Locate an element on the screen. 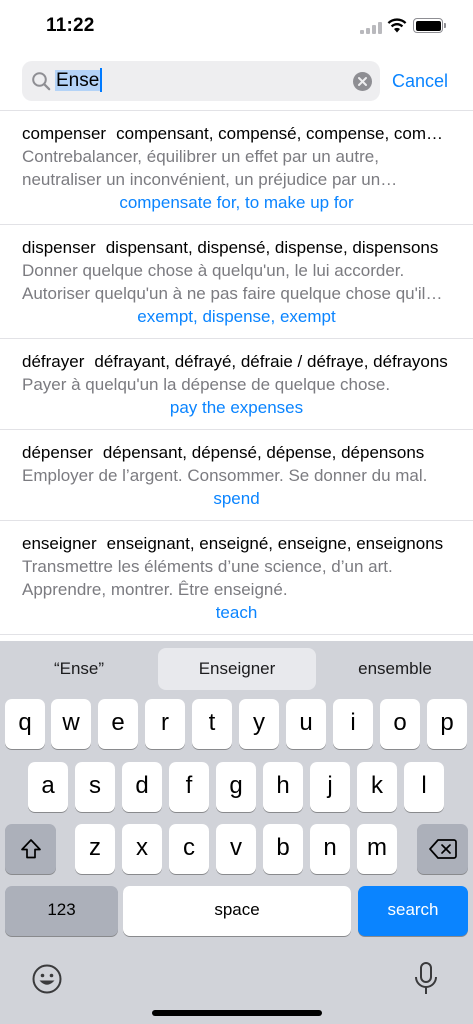 Image resolution: width=473 pixels, height=1024 pixels. key-g: g is located at coordinates (236, 787).